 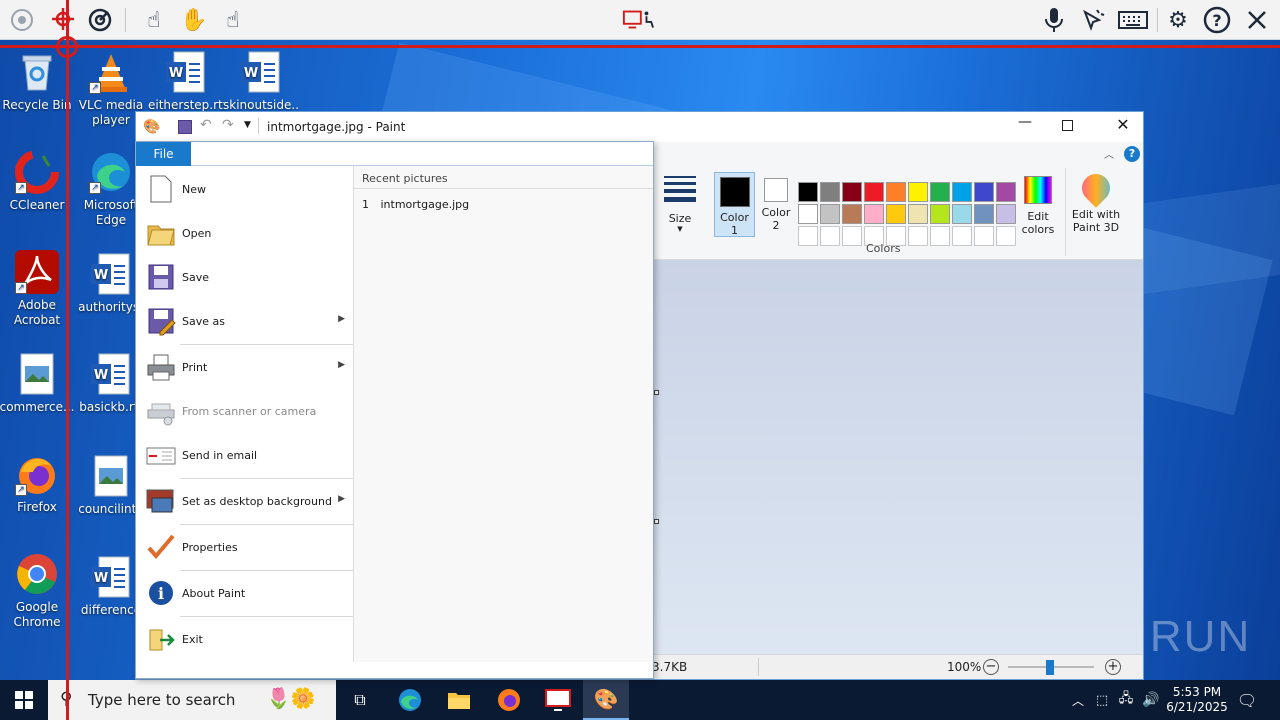 What do you see at coordinates (161, 455) in the screenshot?
I see `email-icon` at bounding box center [161, 455].